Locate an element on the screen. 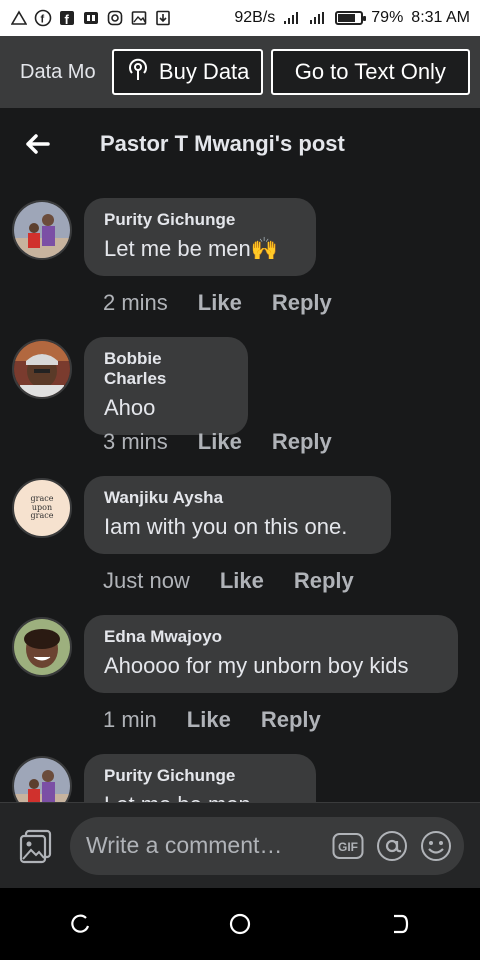  comment-actions: 1 min Like Reply is located at coordinates (212, 720).